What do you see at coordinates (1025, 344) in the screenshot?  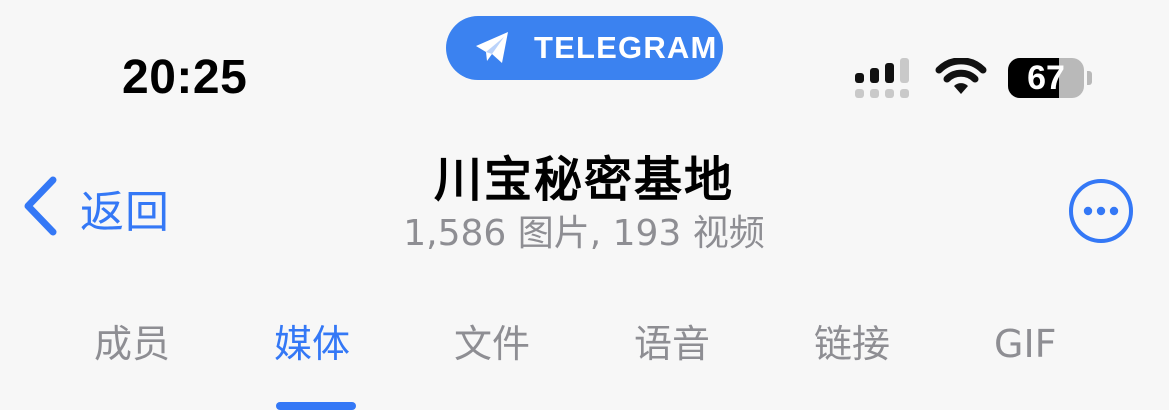 I see `tab-gif: GIF` at bounding box center [1025, 344].